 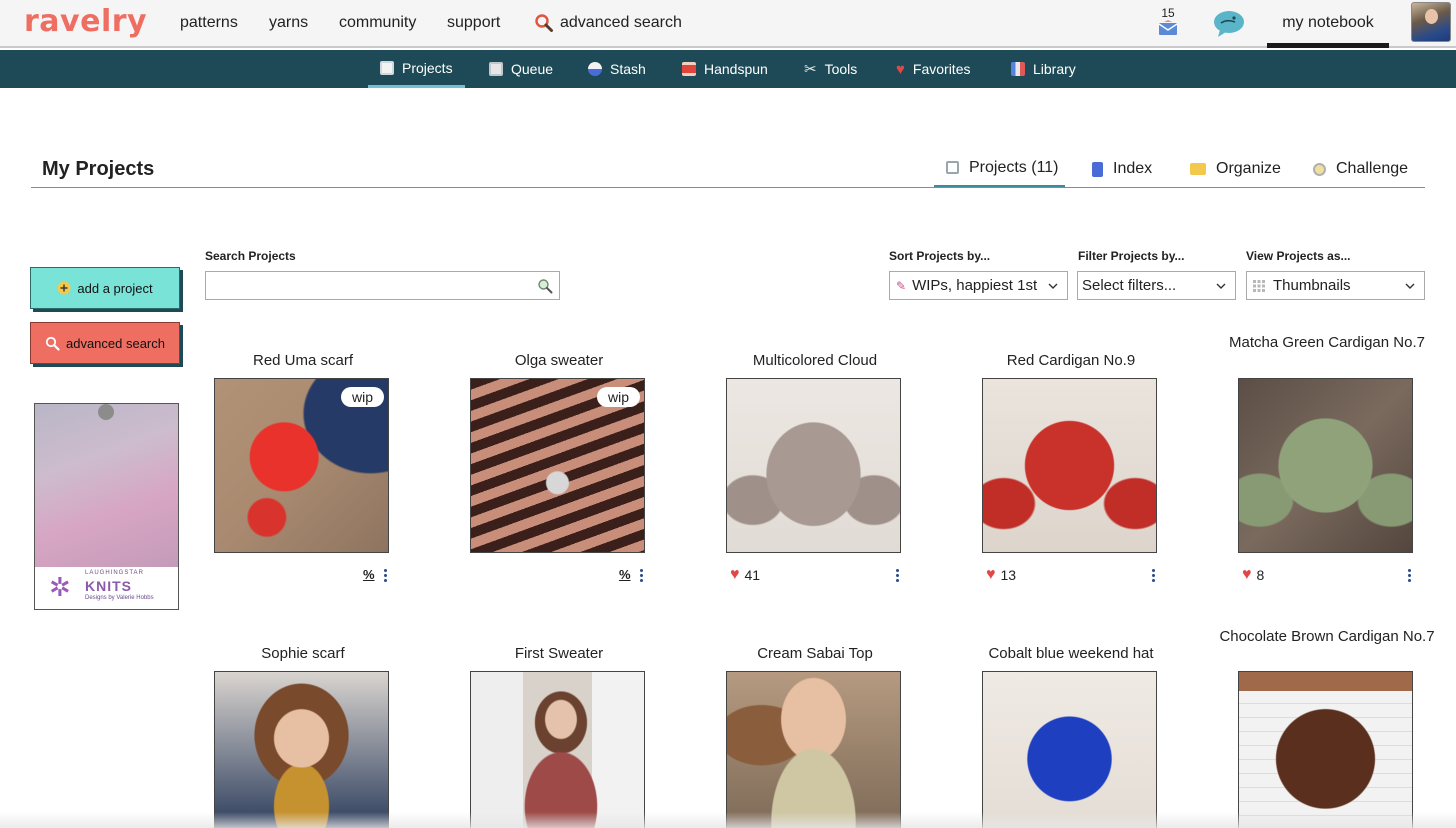 What do you see at coordinates (1043, 69) in the screenshot?
I see `subnav-library: Library` at bounding box center [1043, 69].